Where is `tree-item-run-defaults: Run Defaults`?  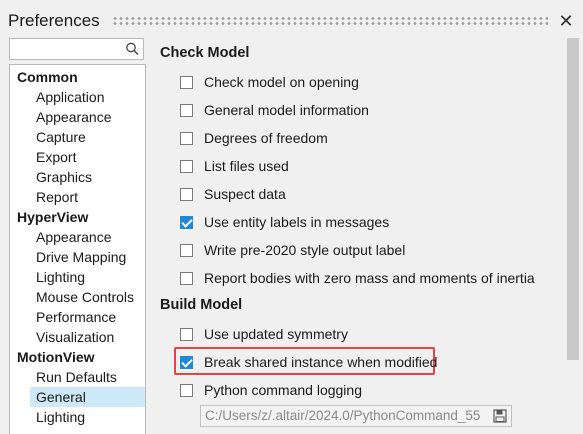 tree-item-run-defaults: Run Defaults is located at coordinates (77, 377).